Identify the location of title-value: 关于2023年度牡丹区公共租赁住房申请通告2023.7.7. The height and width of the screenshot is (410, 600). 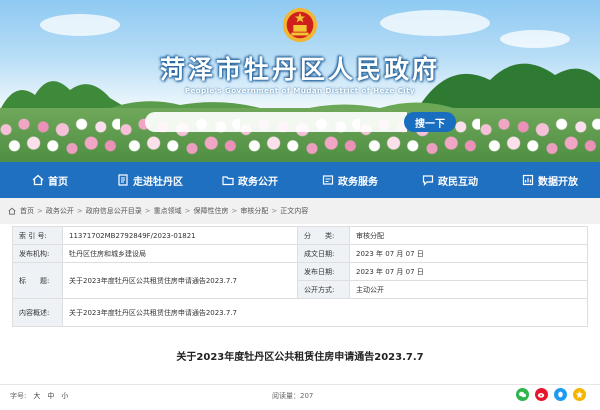
(180, 280).